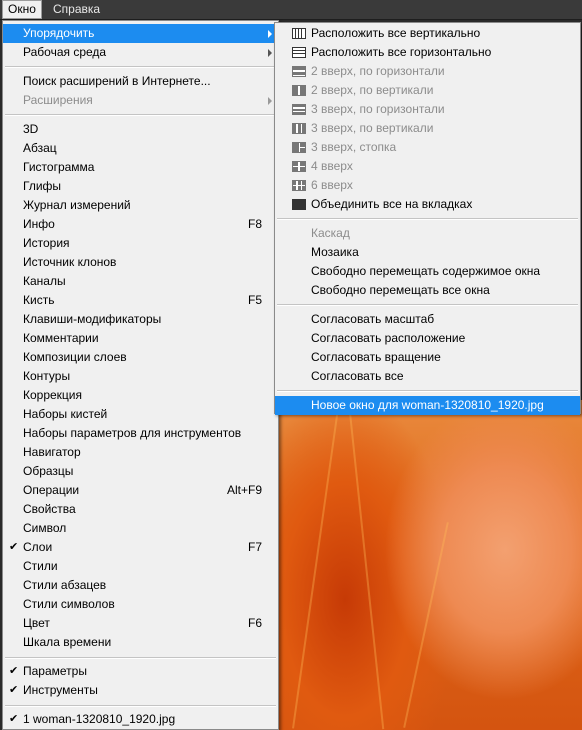 Image resolution: width=582 pixels, height=730 pixels. What do you see at coordinates (254, 300) in the screenshot?
I see `shortcut-label: F5` at bounding box center [254, 300].